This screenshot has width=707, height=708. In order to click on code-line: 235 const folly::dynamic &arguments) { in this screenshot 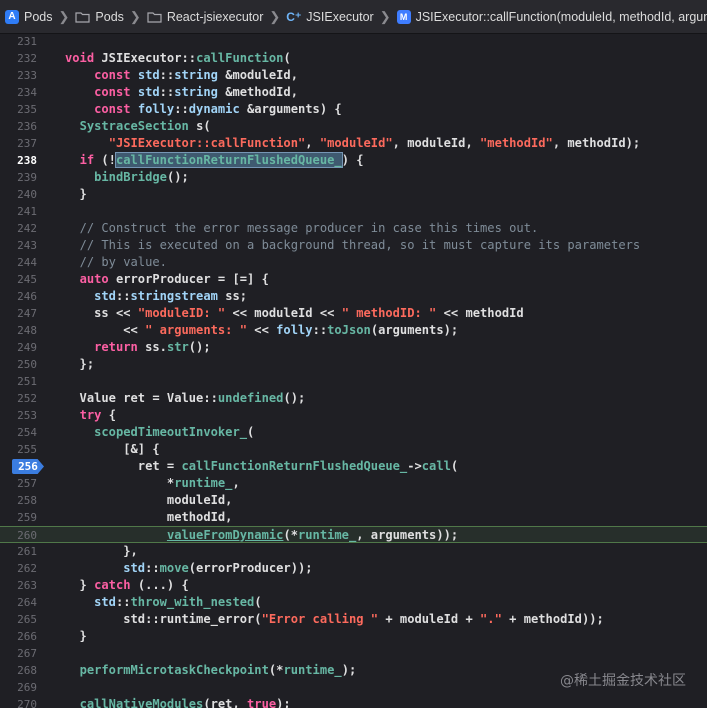, I will do `click(353, 109)`.